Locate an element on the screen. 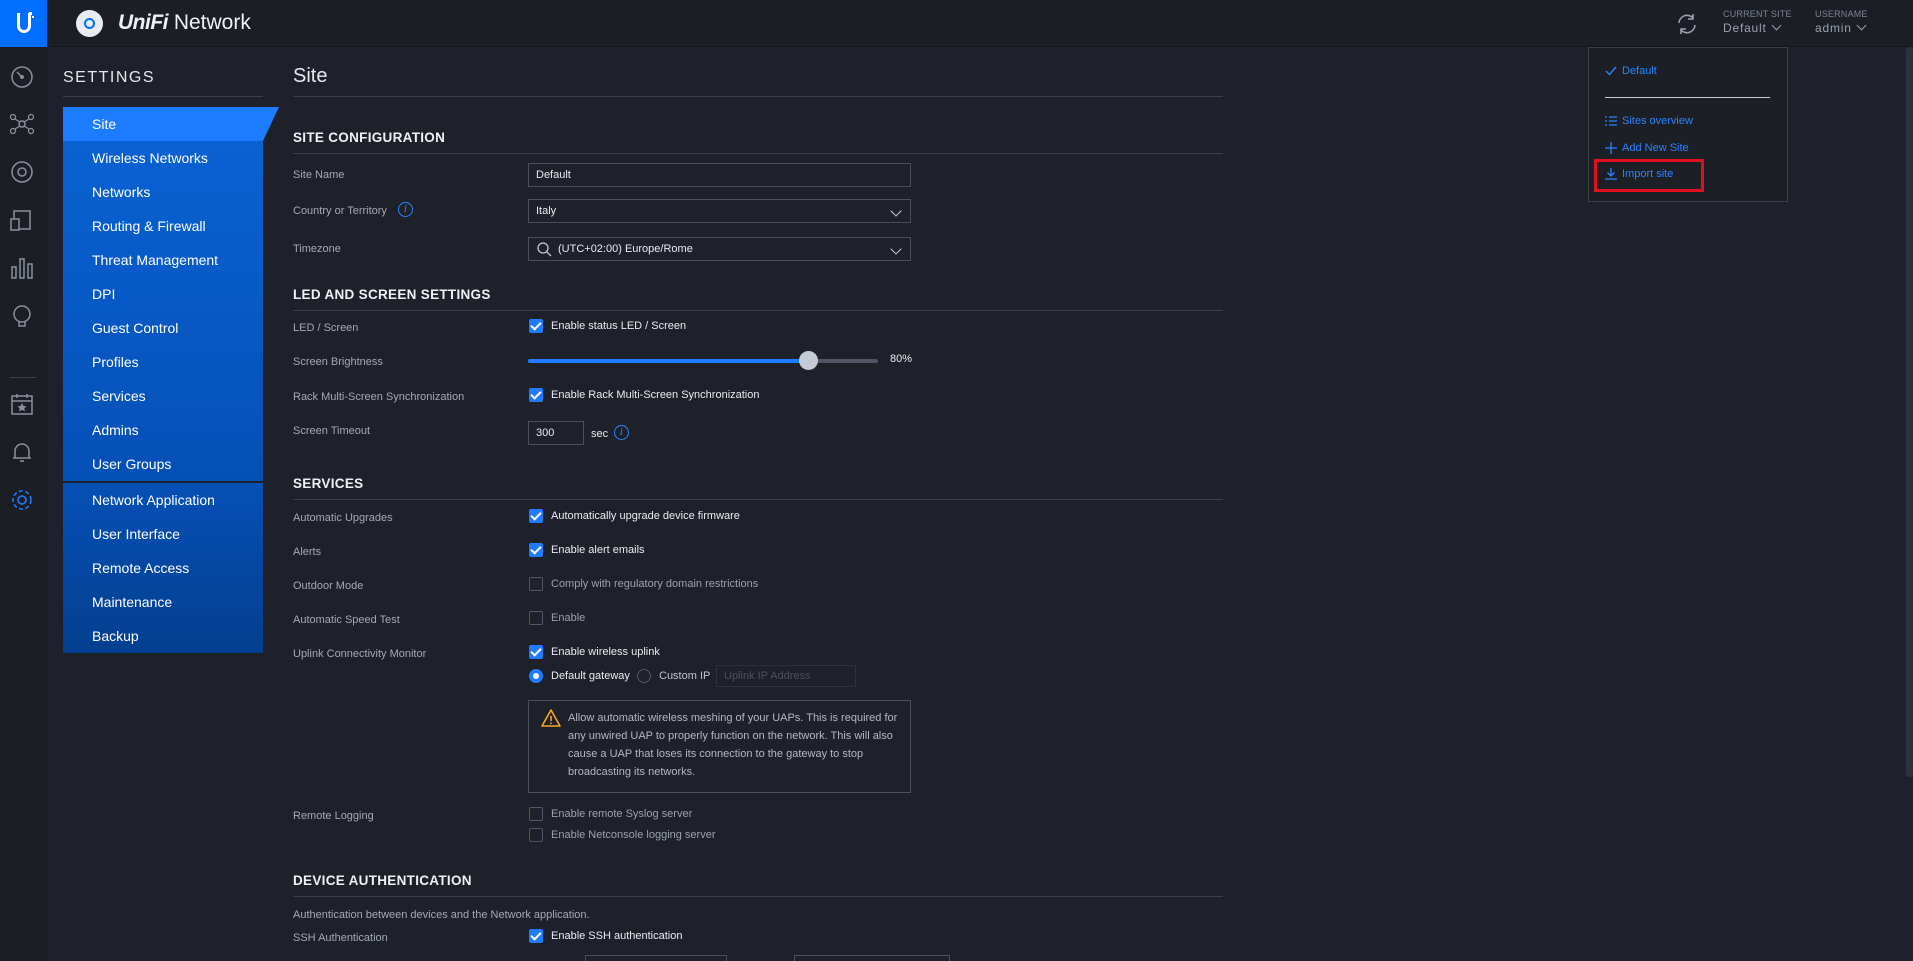  led-screen-label: LED / Screen is located at coordinates (326, 328).